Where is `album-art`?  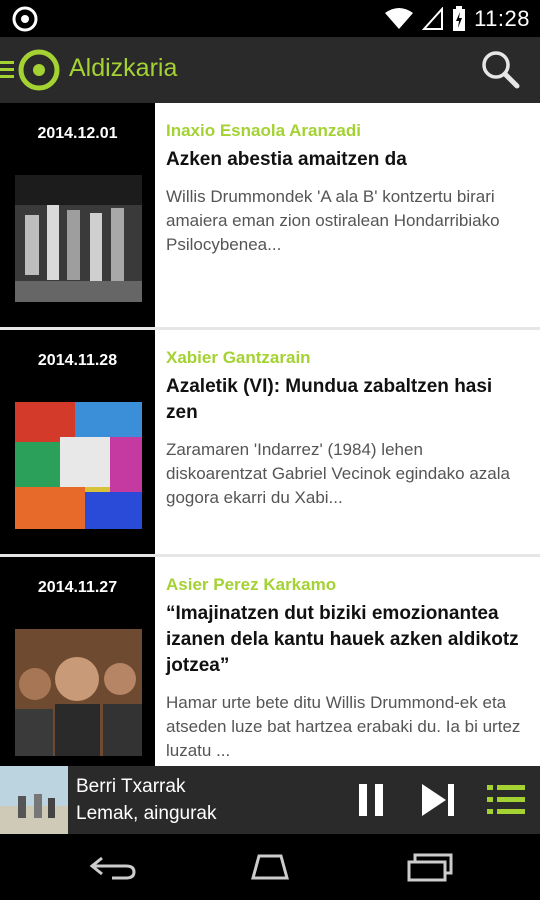 album-art is located at coordinates (34, 800).